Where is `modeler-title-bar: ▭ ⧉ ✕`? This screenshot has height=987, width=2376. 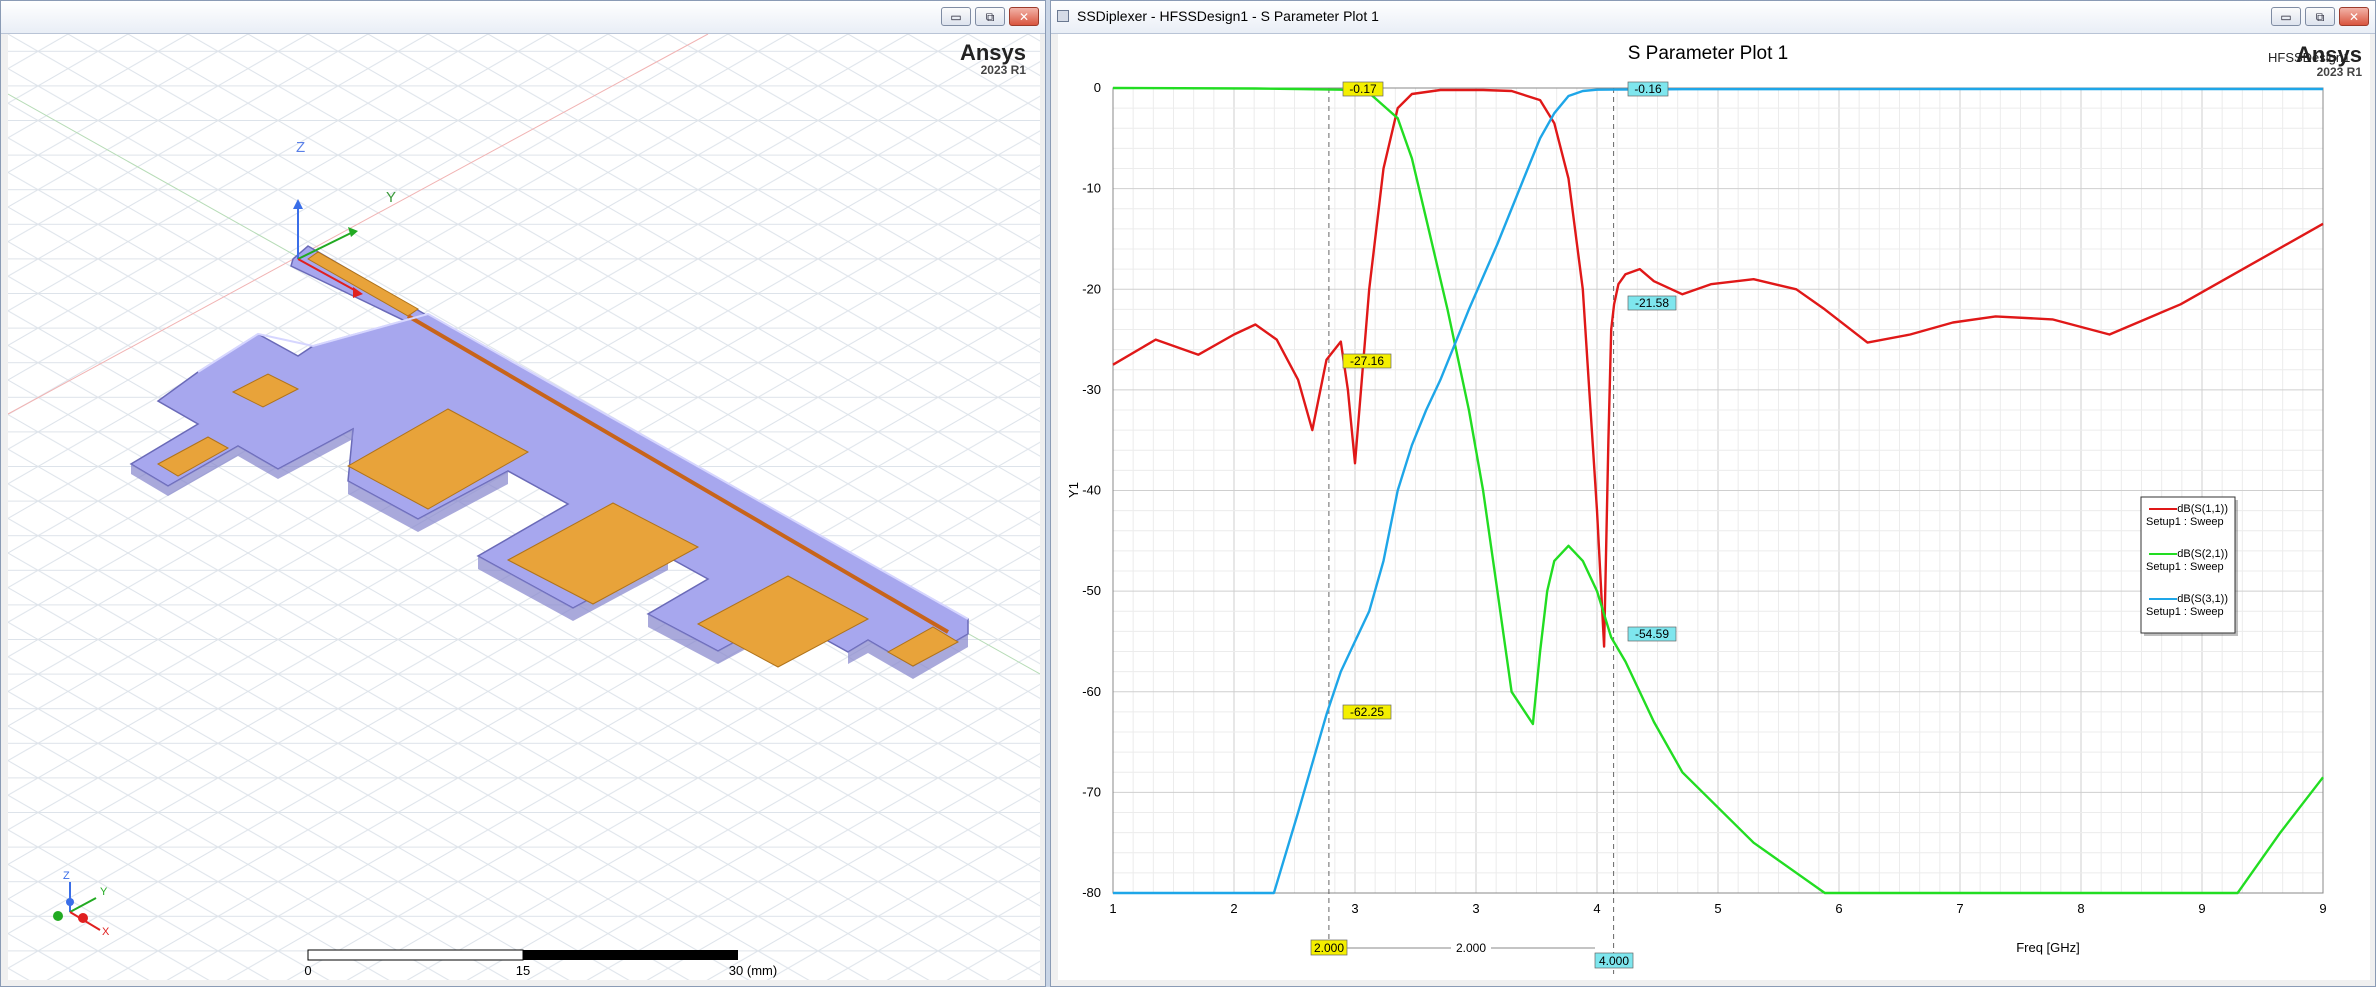 modeler-title-bar: ▭ ⧉ ✕ is located at coordinates (523, 17).